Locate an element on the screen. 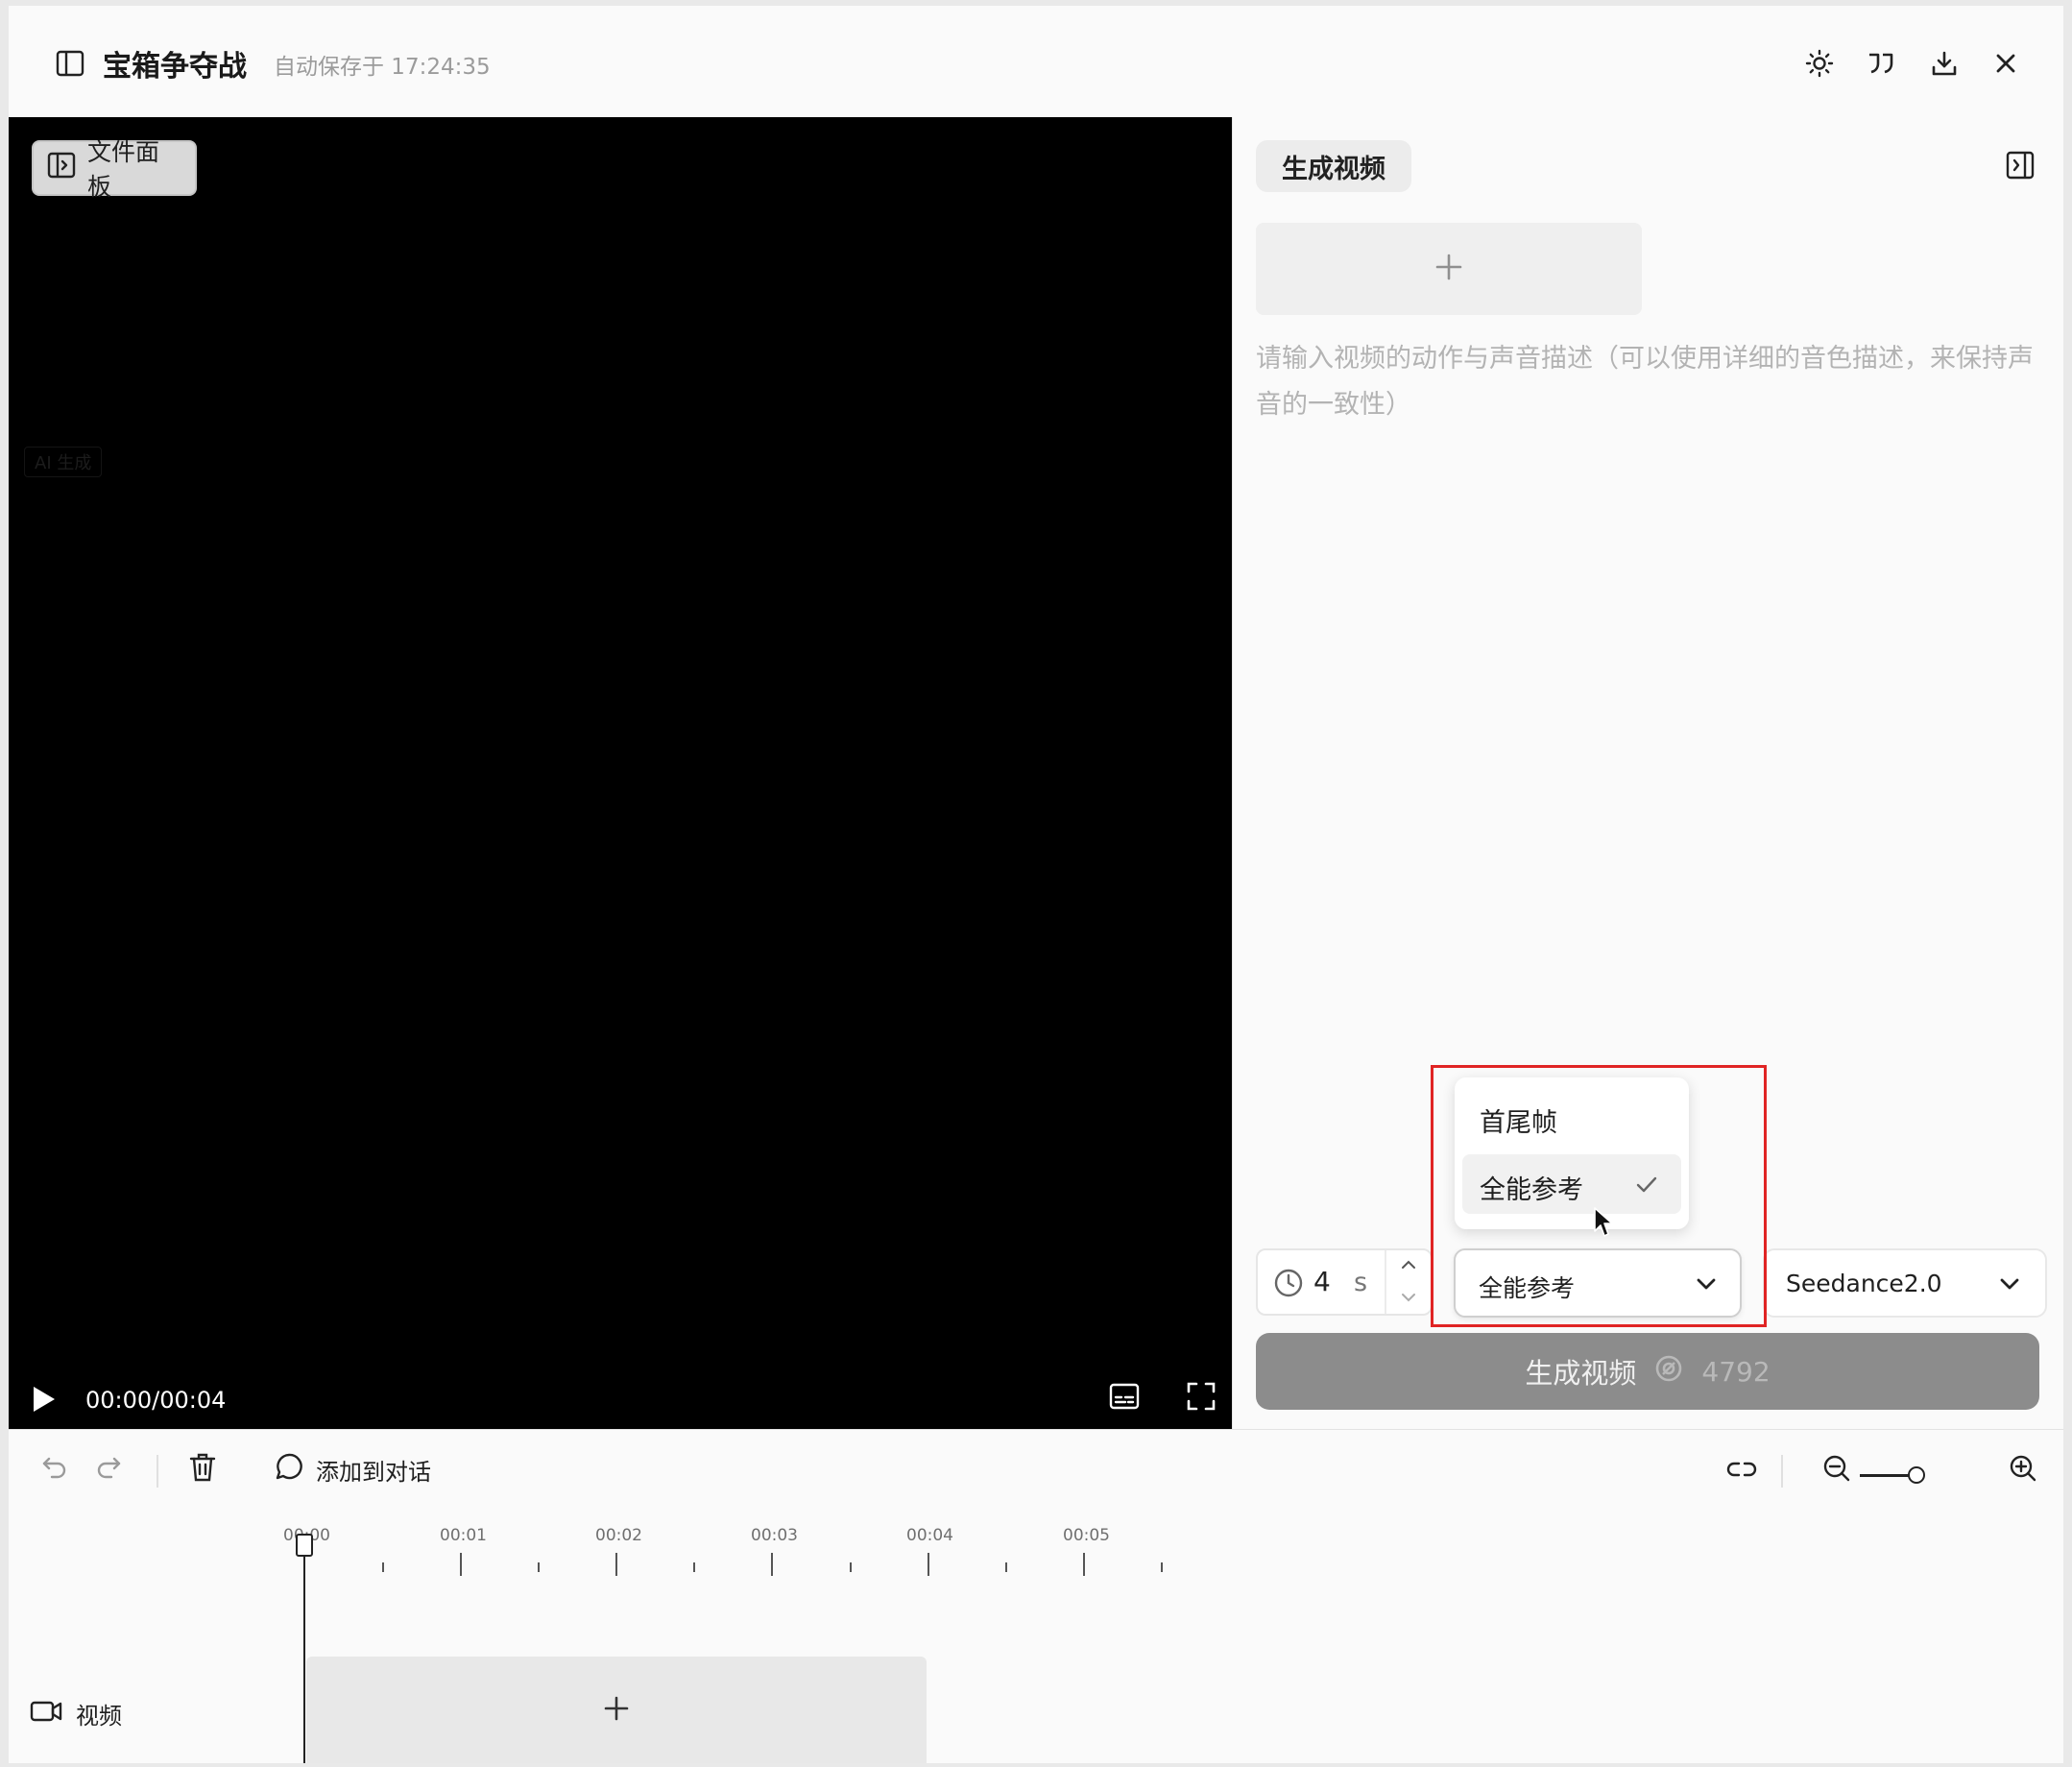 Image resolution: width=2072 pixels, height=1767 pixels. video-track-empty-clip is located at coordinates (616, 1710).